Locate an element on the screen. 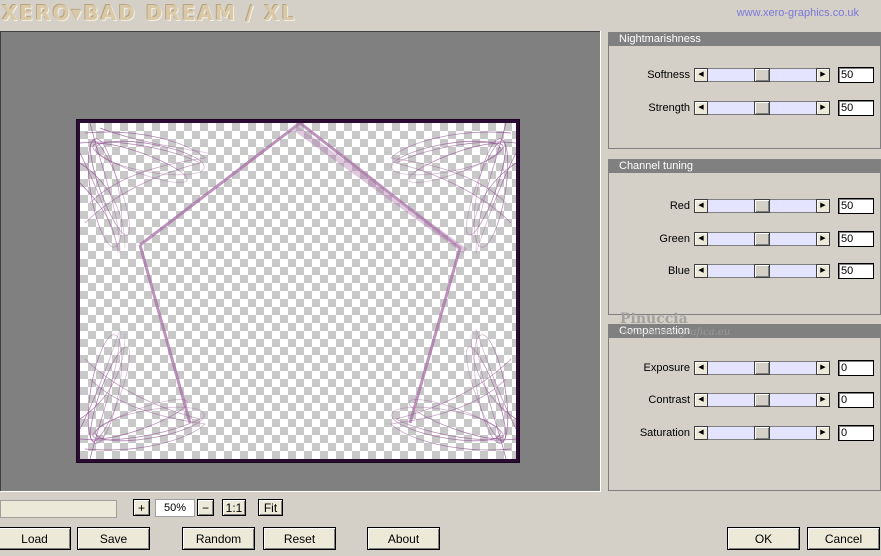 Image resolution: width=881 pixels, height=556 pixels. strength-value: 50 is located at coordinates (856, 108).